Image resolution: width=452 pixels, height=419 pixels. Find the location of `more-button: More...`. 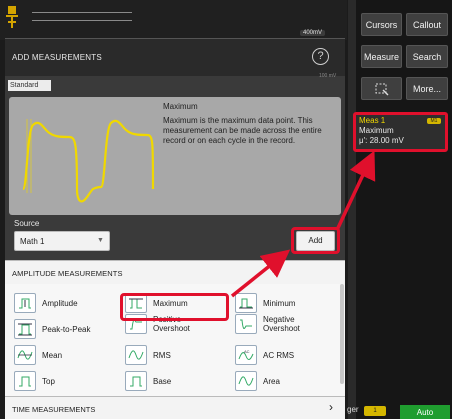

more-button: More... is located at coordinates (427, 88).